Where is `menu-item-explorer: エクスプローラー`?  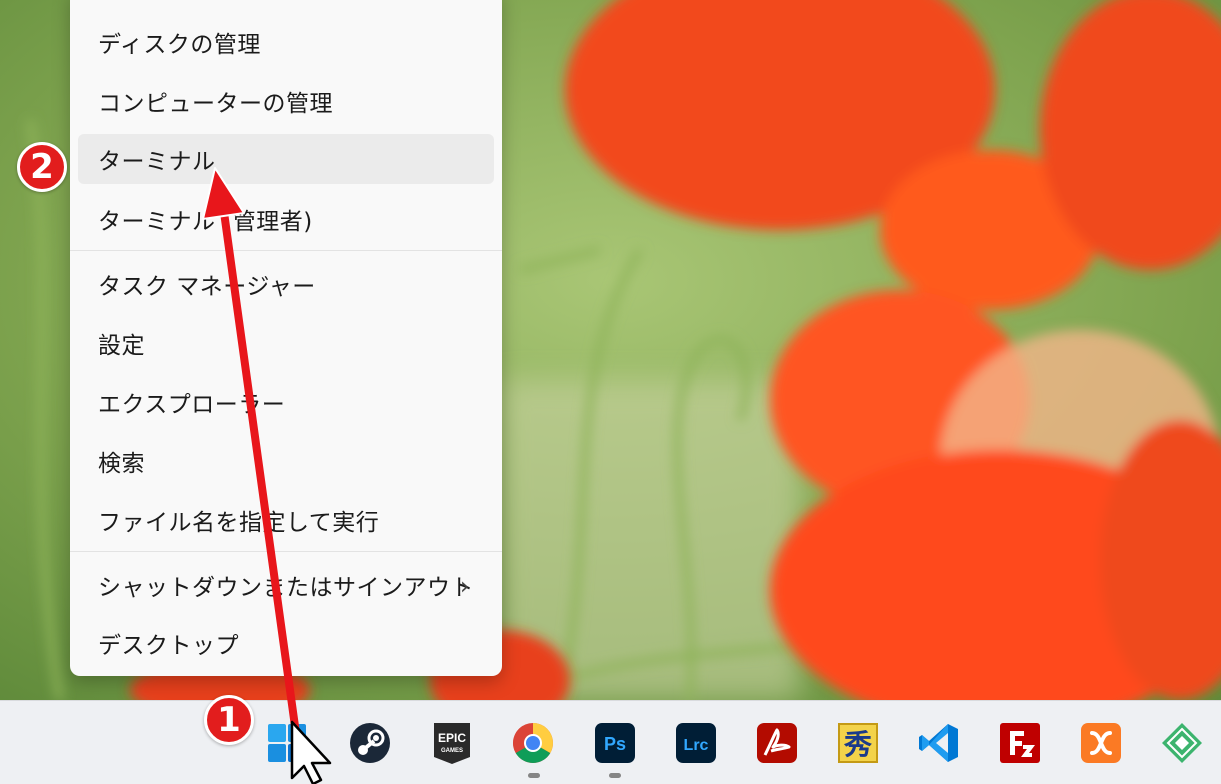
menu-item-explorer: エクスプローラー is located at coordinates (286, 402).